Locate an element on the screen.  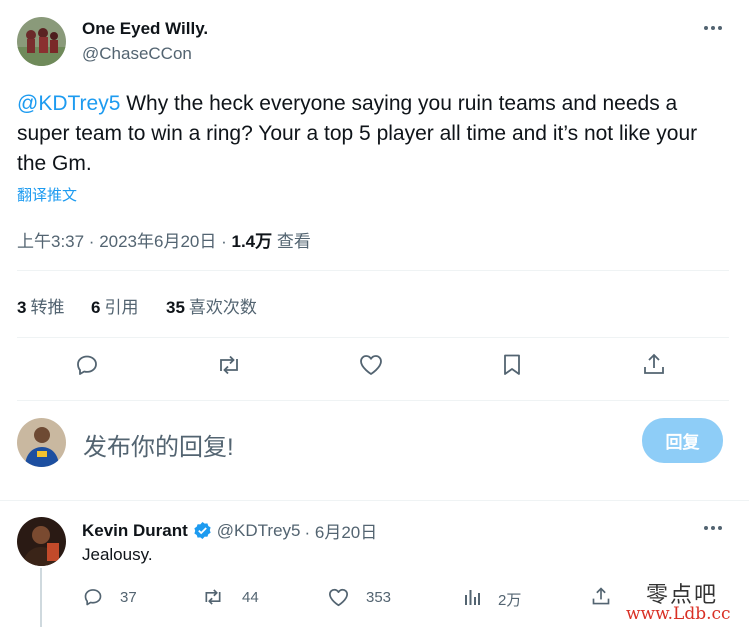
quotes-label: 引用 is located at coordinates (121, 307).